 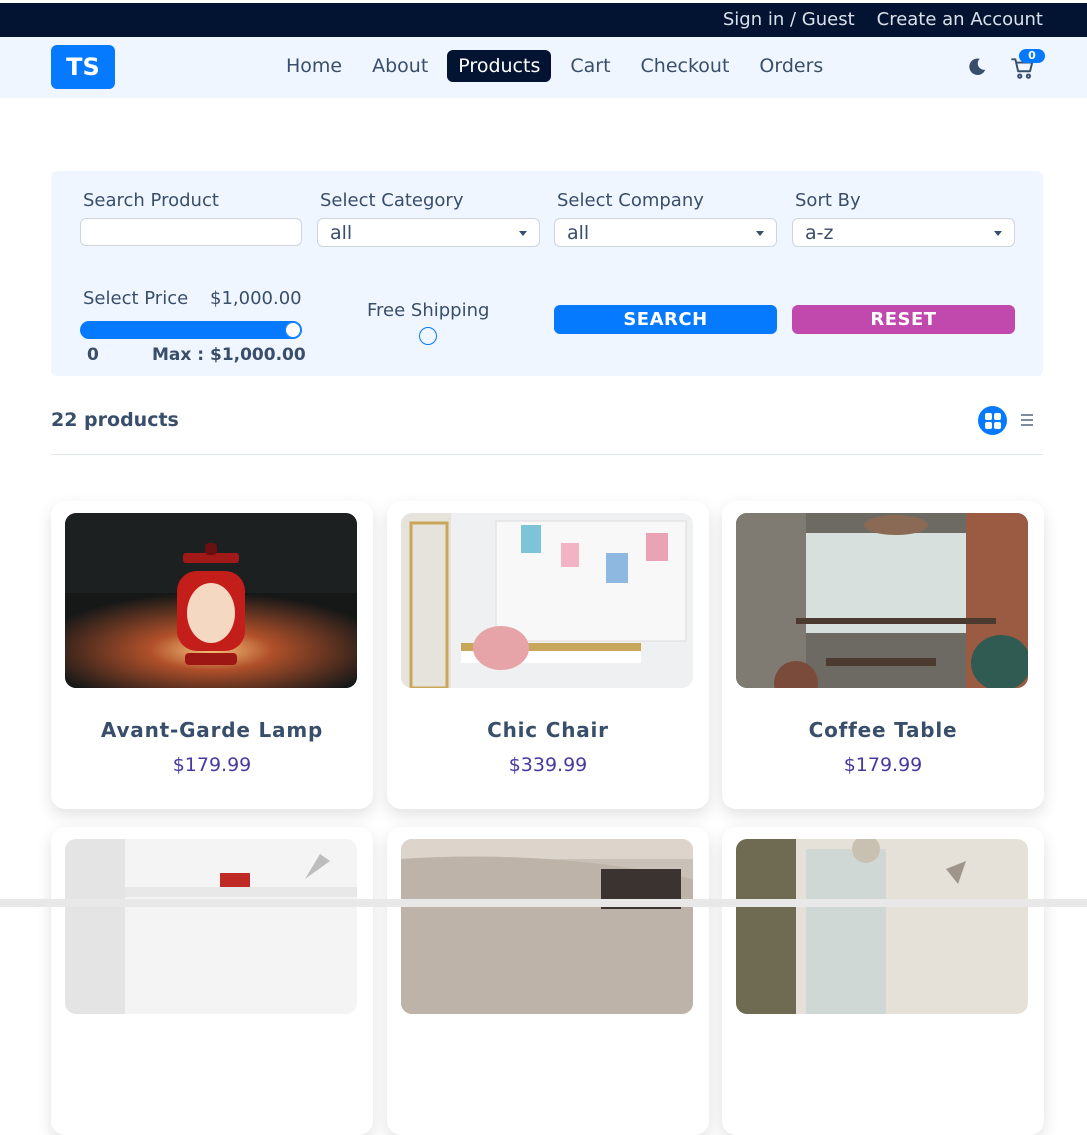 I want to click on cart-count-badge: 0, so click(x=1032, y=56).